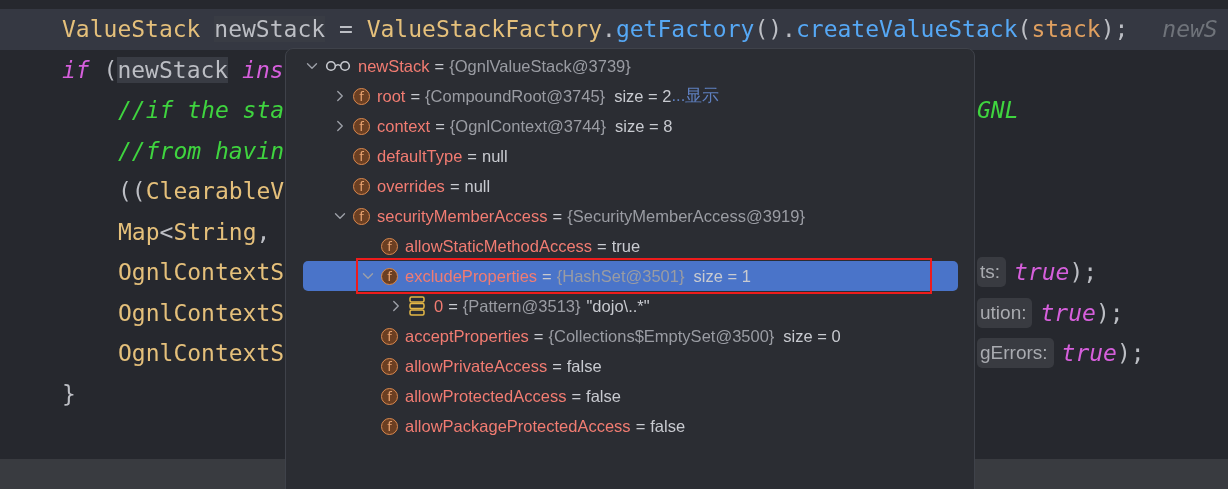  Describe the element at coordinates (630, 396) in the screenshot. I see `tree-row: f allowProtectedAccess = false` at that location.